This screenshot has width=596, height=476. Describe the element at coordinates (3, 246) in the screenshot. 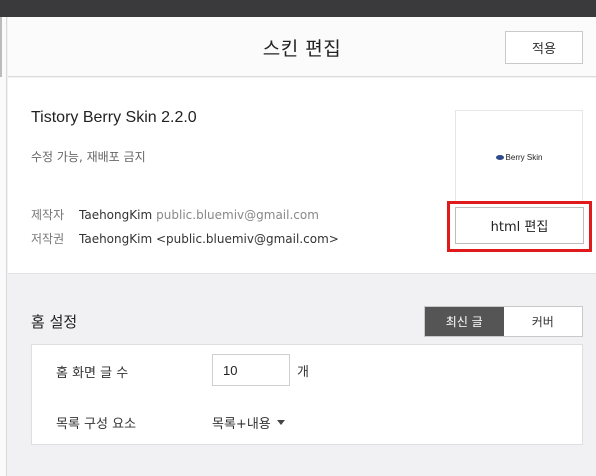

I see `left-sidebar-edge` at that location.